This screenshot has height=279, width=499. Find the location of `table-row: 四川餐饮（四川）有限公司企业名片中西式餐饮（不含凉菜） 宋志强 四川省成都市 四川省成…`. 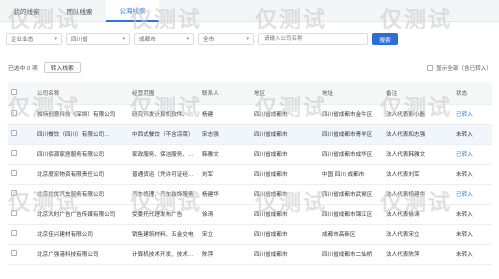

table-row: 四川餐饮（四川）有限公司企业名片中西式餐饮（不含凉菜） 宋志强 四川省成都市 四川省成… is located at coordinates (250, 134).